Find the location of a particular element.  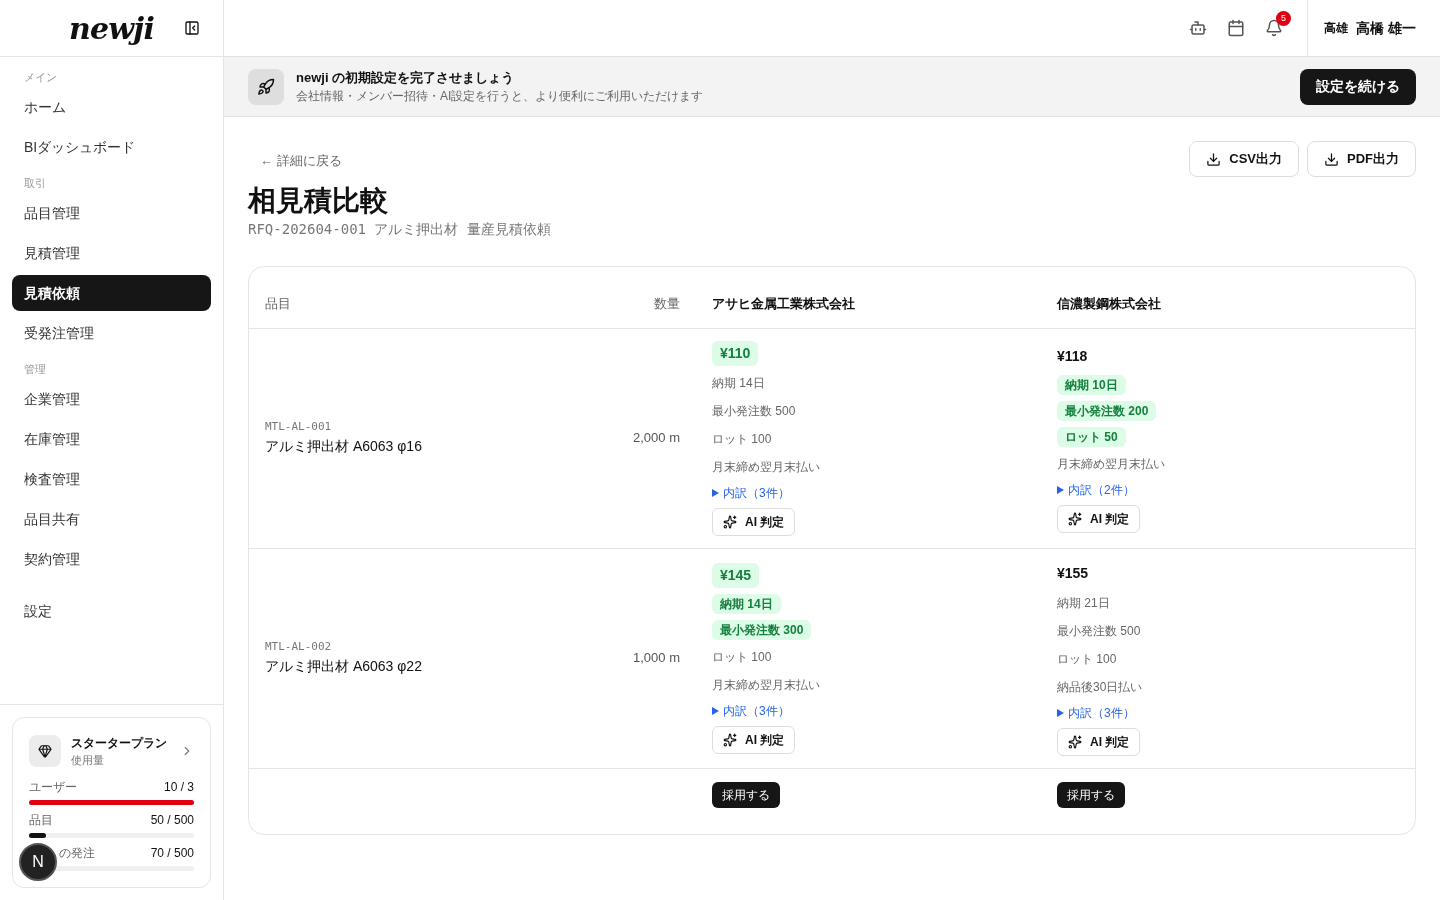

banner-subtitle: 会社情報・メンバー招待・AI設定を行うと、より便利にご利用いただけます is located at coordinates (500, 97).